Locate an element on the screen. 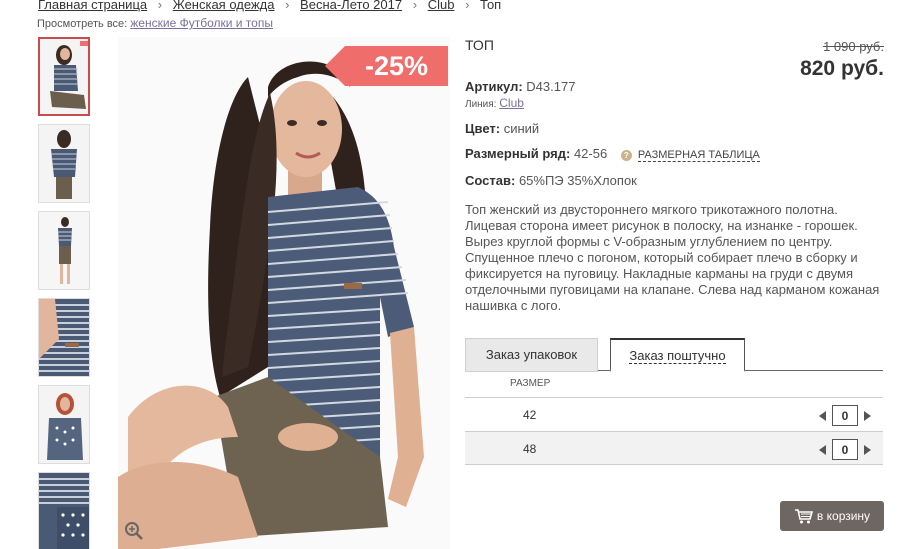 Image resolution: width=913 pixels, height=549 pixels. size-range-row: Размерный ряд: 42-56 ? РАЗМЕРНАЯ ТАБЛИЦА is located at coordinates (612, 154).